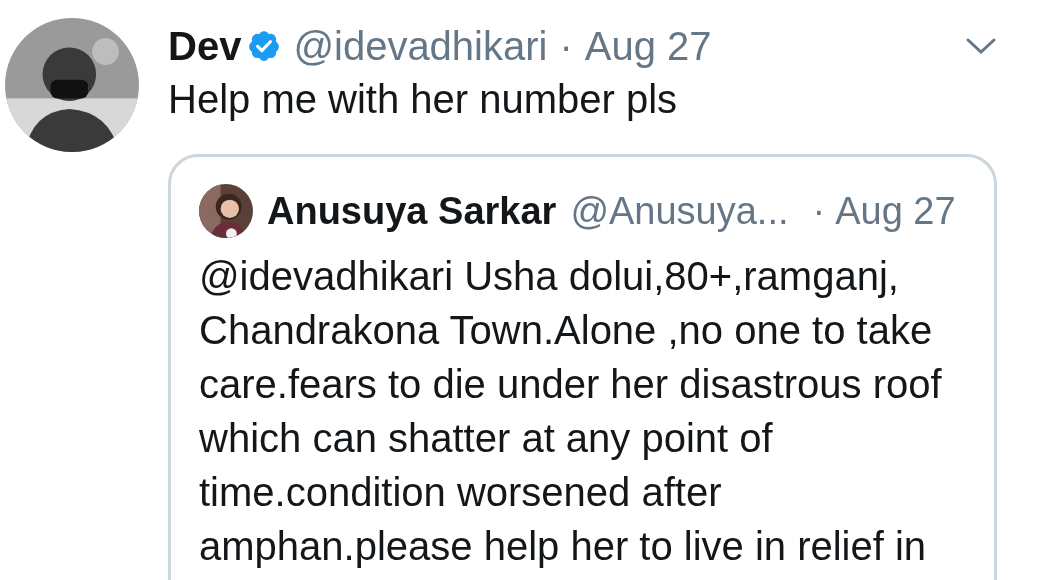 The width and height of the screenshot is (1040, 580). Describe the element at coordinates (420, 46) in the screenshot. I see `author-handle: @idevadhikari` at that location.